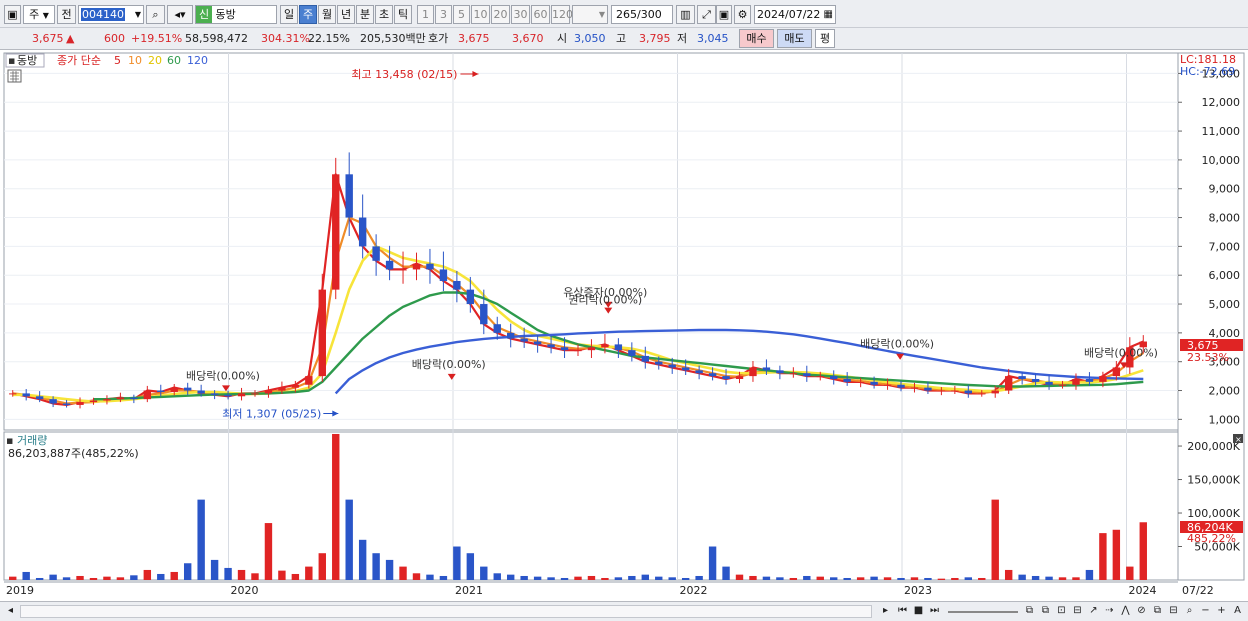  I want to click on x-label: 2021, so click(469, 590).